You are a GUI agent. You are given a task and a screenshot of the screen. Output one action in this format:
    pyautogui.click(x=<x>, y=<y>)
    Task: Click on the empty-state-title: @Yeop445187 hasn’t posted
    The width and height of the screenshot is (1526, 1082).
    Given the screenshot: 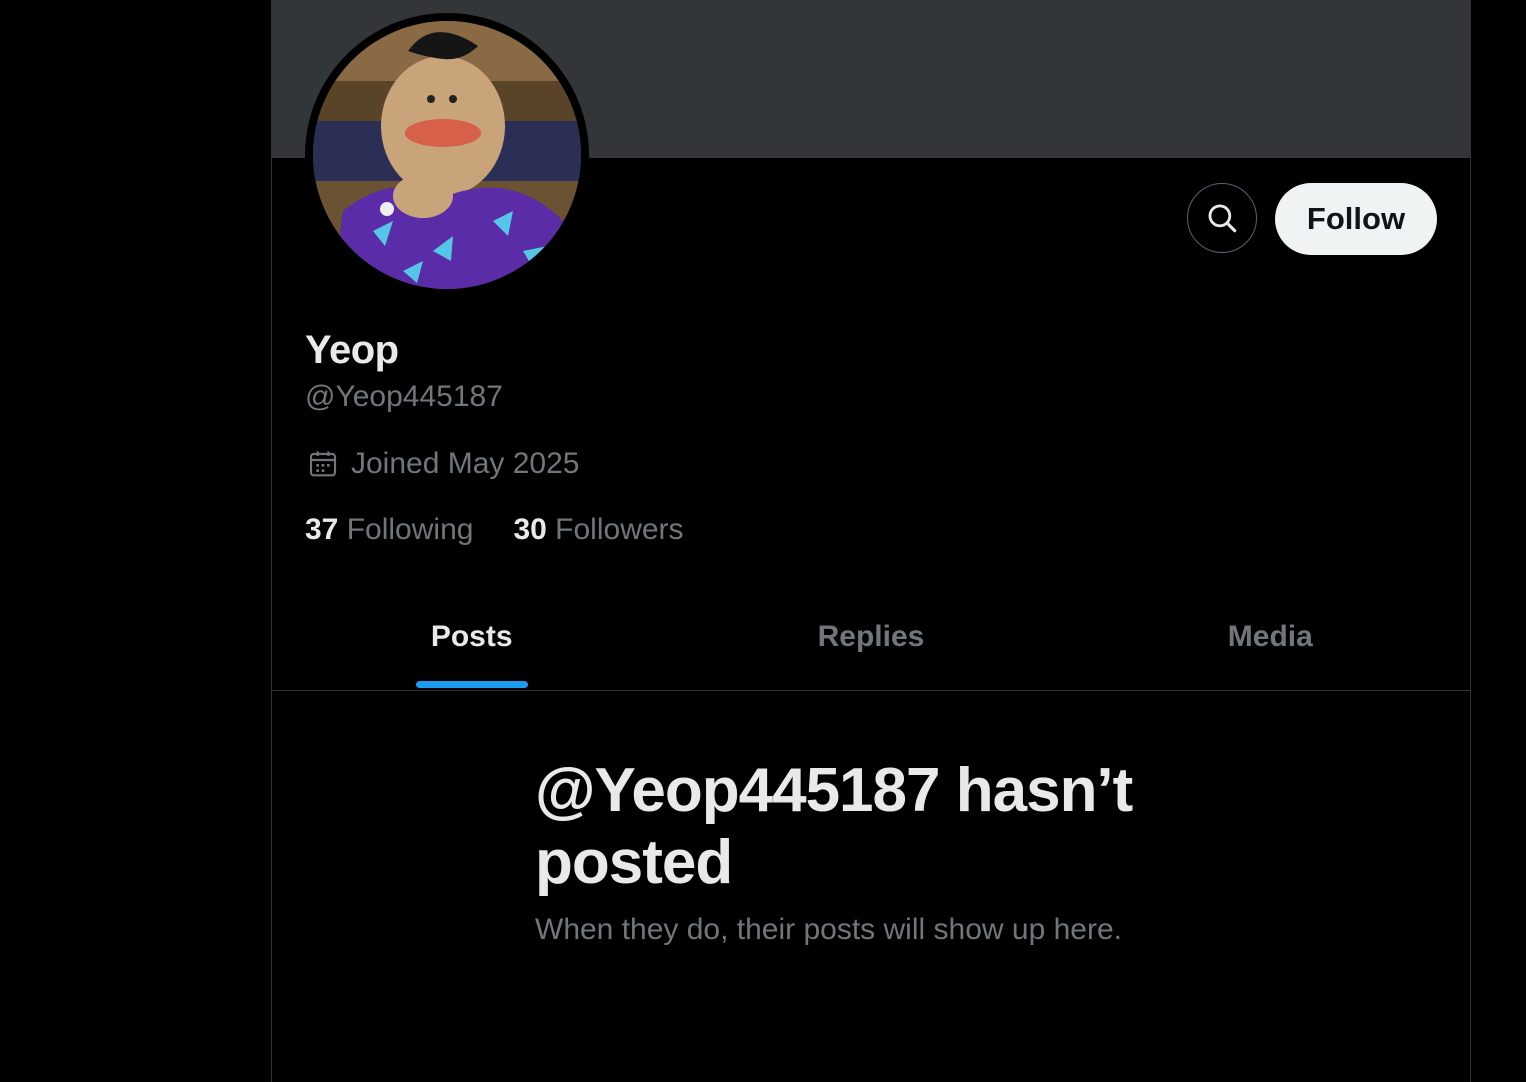 What is the action you would take?
    pyautogui.click(x=834, y=826)
    